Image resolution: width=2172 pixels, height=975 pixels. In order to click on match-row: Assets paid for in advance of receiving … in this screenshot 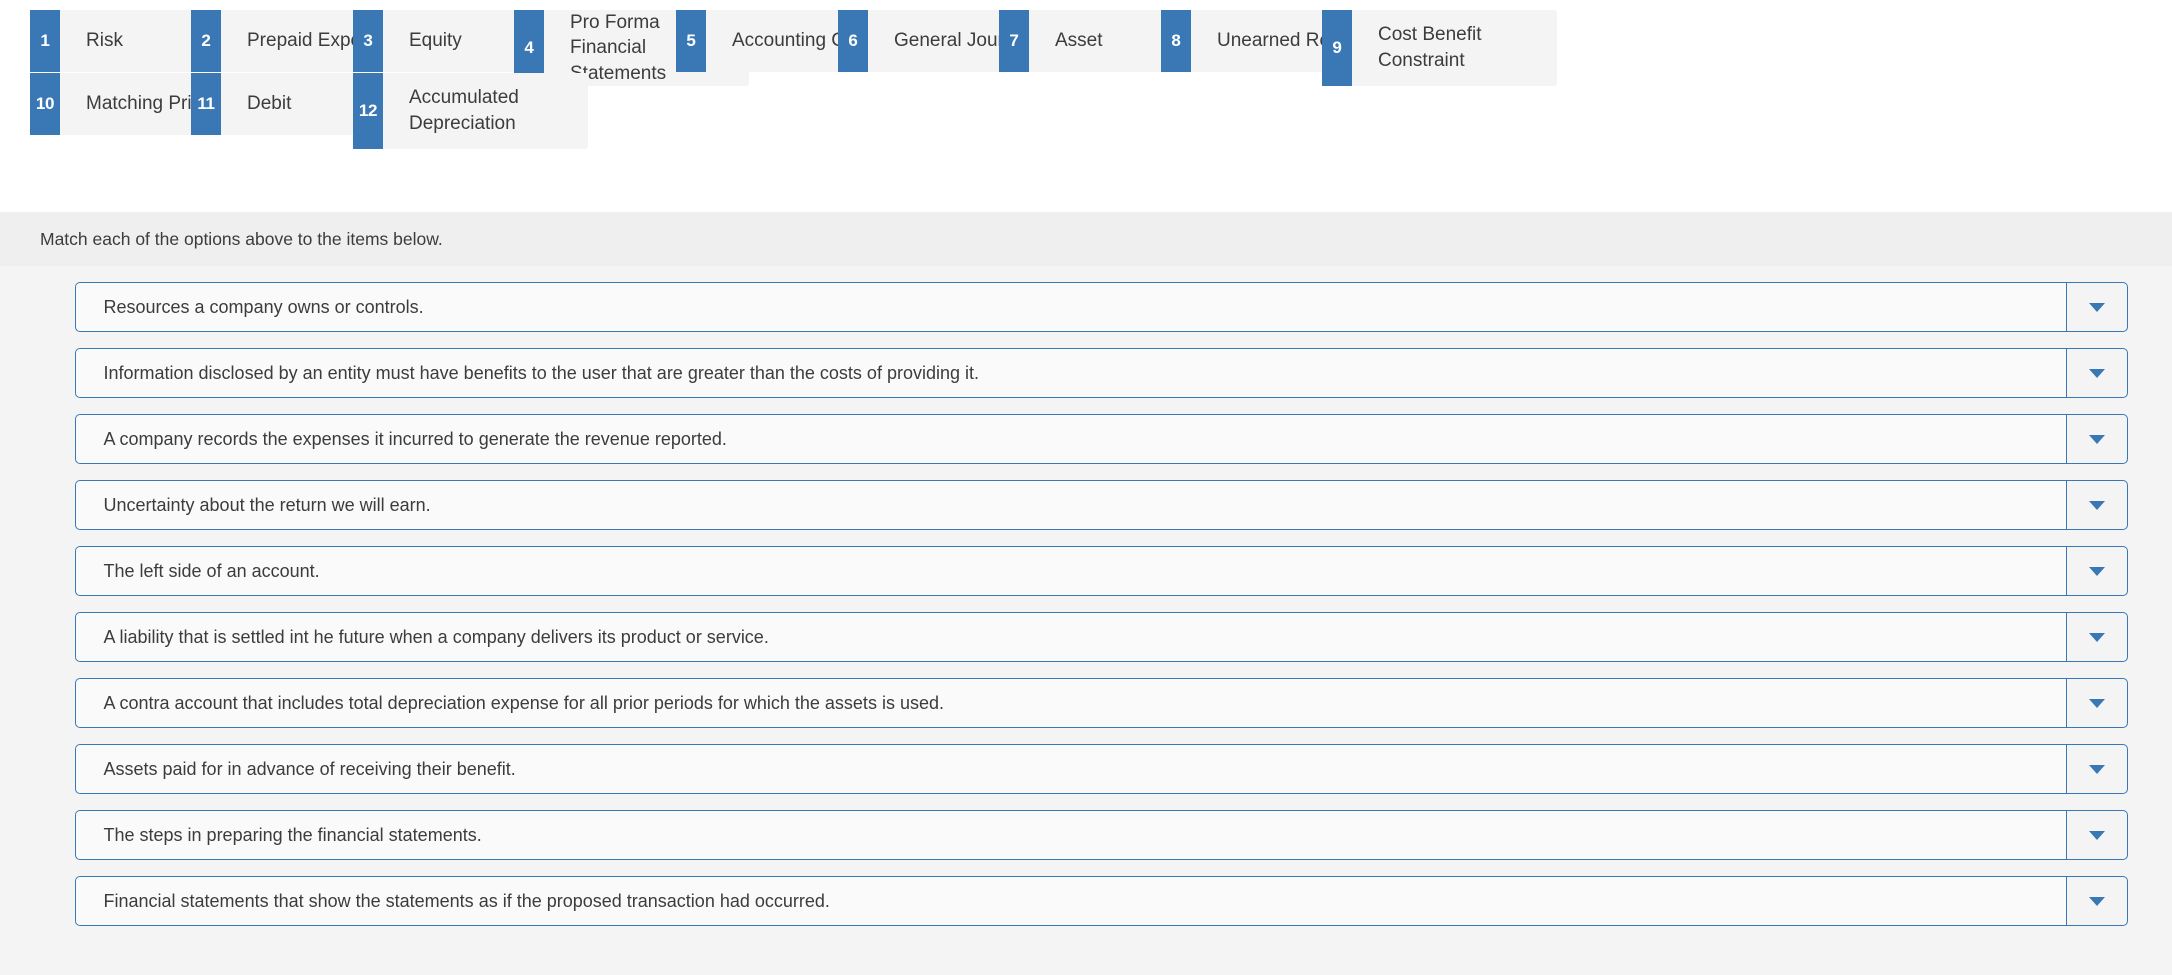, I will do `click(1086, 769)`.